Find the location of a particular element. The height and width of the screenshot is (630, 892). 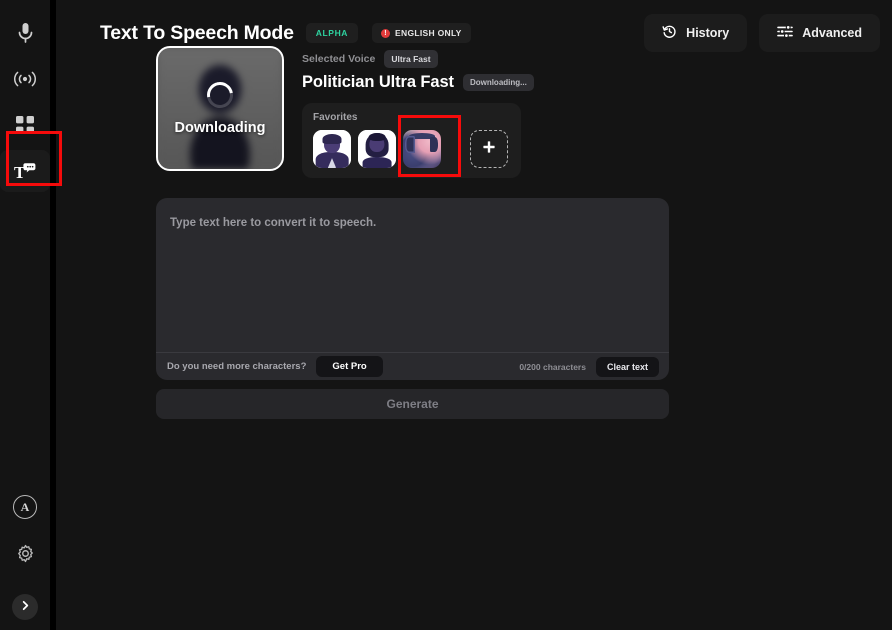

english-only-badge: ! ENGLISH ONLY is located at coordinates (421, 33).